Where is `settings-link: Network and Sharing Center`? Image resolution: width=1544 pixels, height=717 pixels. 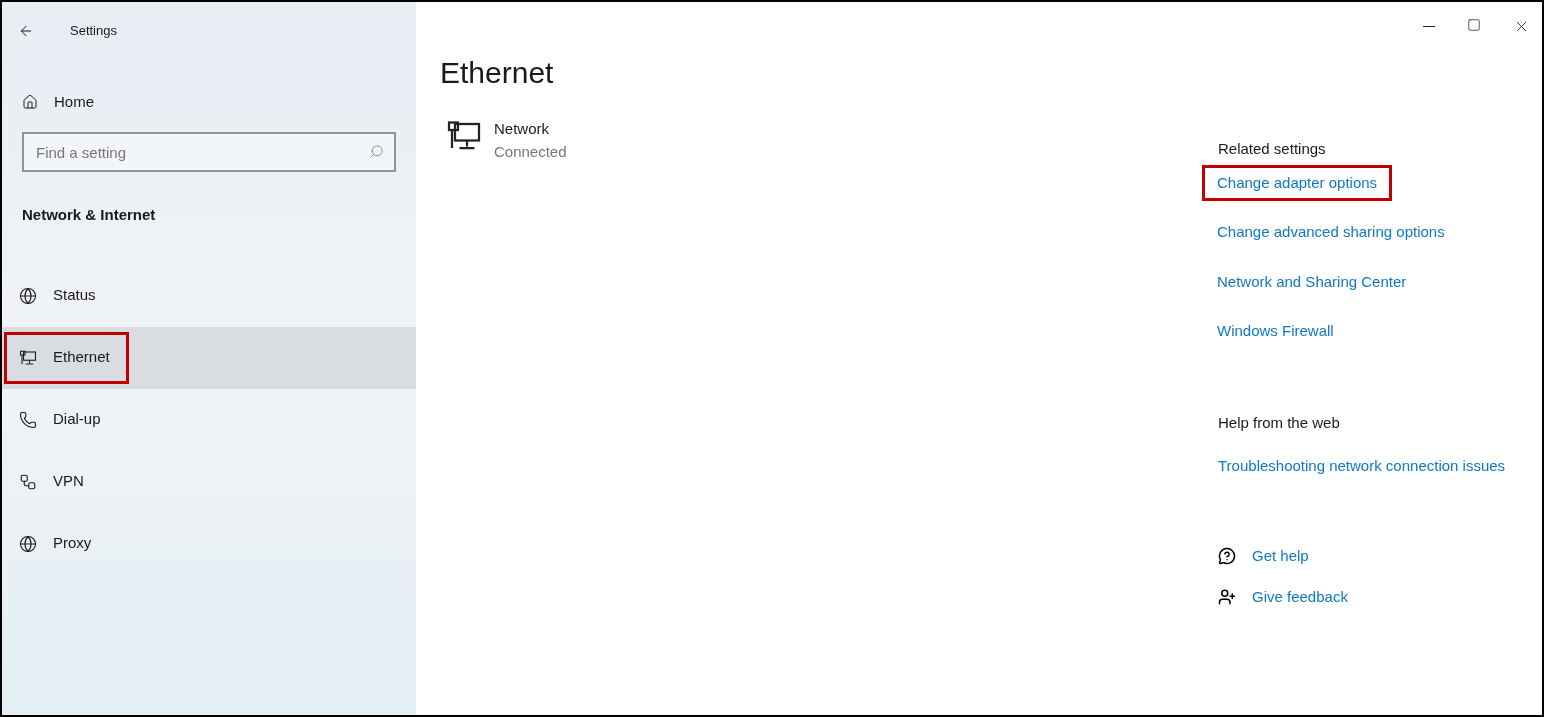
settings-link: Network and Sharing Center is located at coordinates (1312, 281).